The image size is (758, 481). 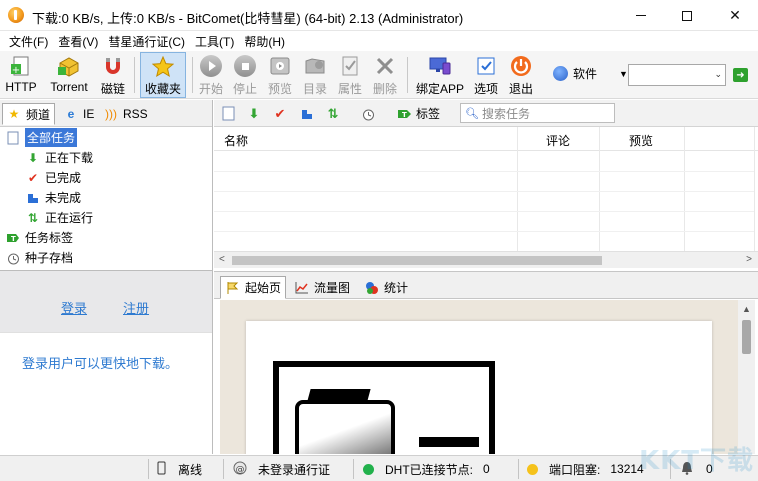 What do you see at coordinates (486, 285) in the screenshot?
I see `info-tabs: 起始页 流量图 统计` at bounding box center [486, 285].